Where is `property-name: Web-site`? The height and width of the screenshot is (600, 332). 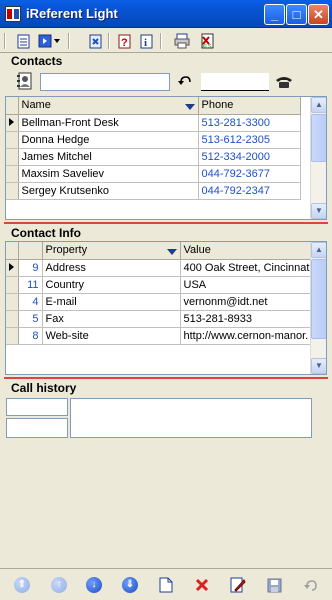
property-name: Web-site is located at coordinates (111, 336).